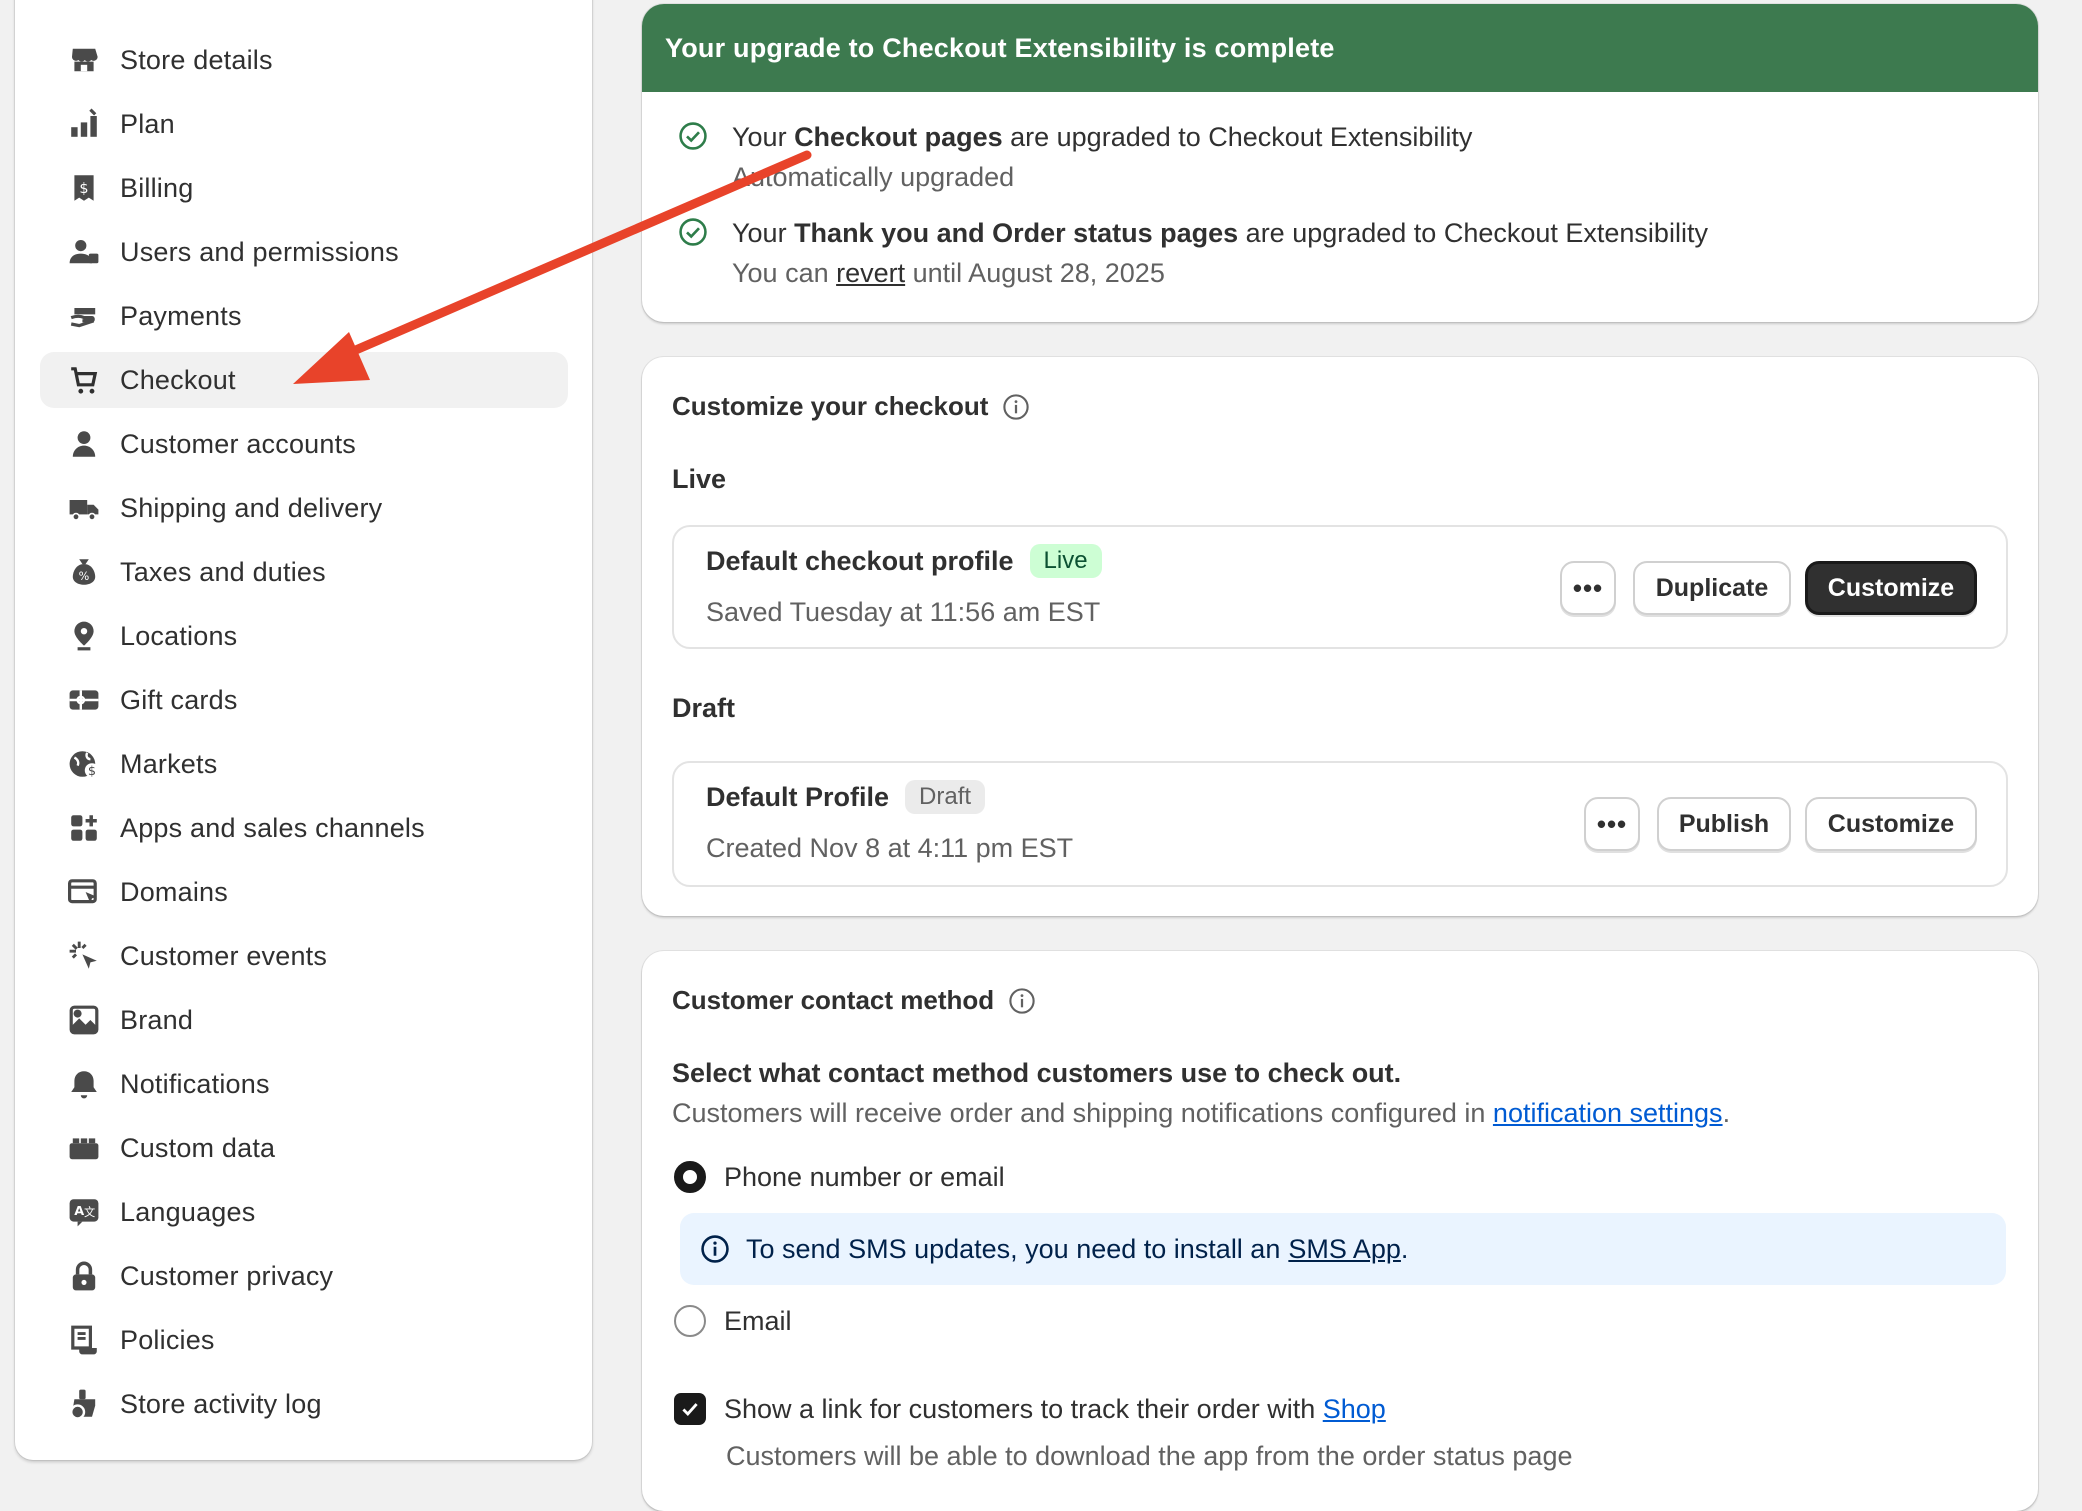 This screenshot has width=2082, height=1511. What do you see at coordinates (84, 60) in the screenshot?
I see `store-icon` at bounding box center [84, 60].